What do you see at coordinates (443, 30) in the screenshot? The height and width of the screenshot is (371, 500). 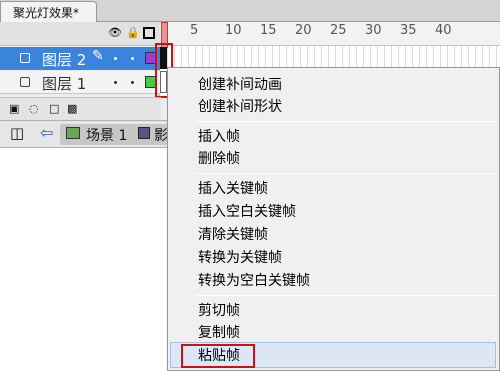 I see `frame-number: 40` at bounding box center [443, 30].